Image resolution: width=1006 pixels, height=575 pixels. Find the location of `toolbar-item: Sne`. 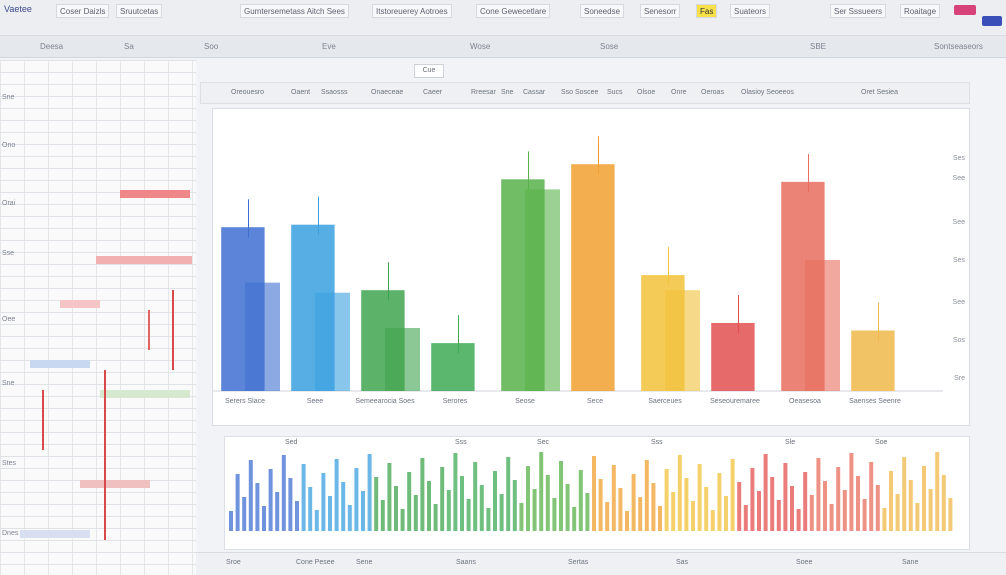

toolbar-item: Sne is located at coordinates (507, 92).